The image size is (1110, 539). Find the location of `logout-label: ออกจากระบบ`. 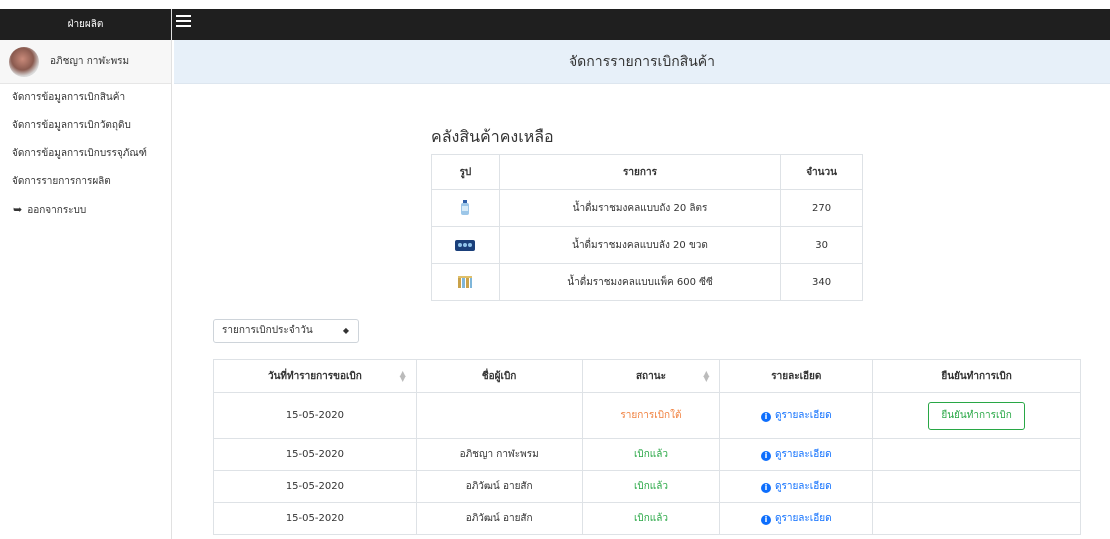

logout-label: ออกจากระบบ is located at coordinates (57, 210).